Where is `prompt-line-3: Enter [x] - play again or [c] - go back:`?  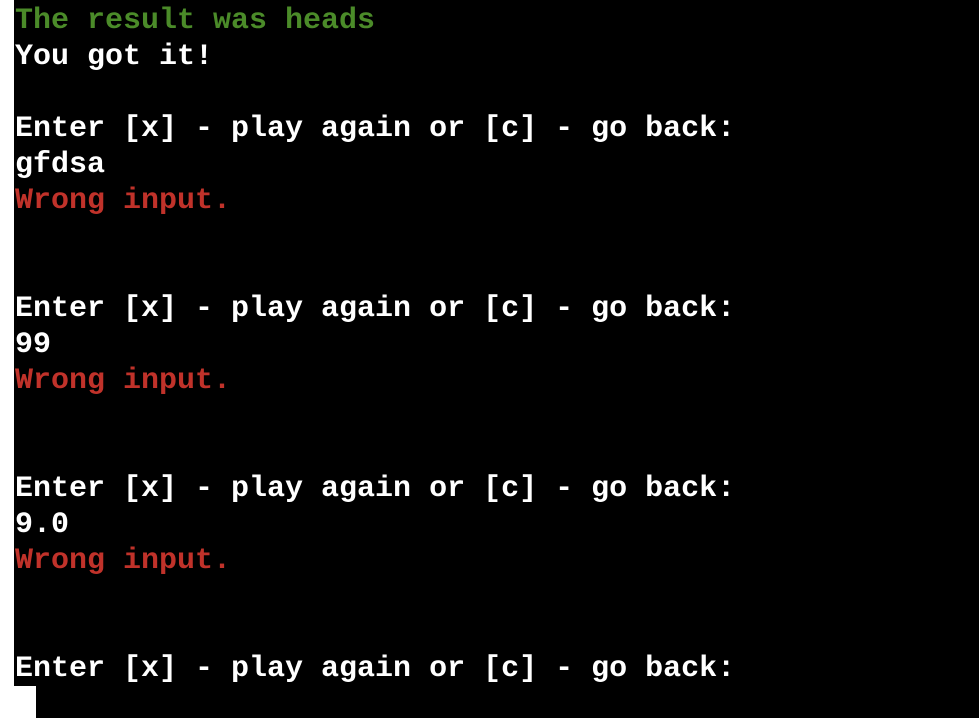
prompt-line-3: Enter [x] - play again or [c] - go back: is located at coordinates (375, 489).